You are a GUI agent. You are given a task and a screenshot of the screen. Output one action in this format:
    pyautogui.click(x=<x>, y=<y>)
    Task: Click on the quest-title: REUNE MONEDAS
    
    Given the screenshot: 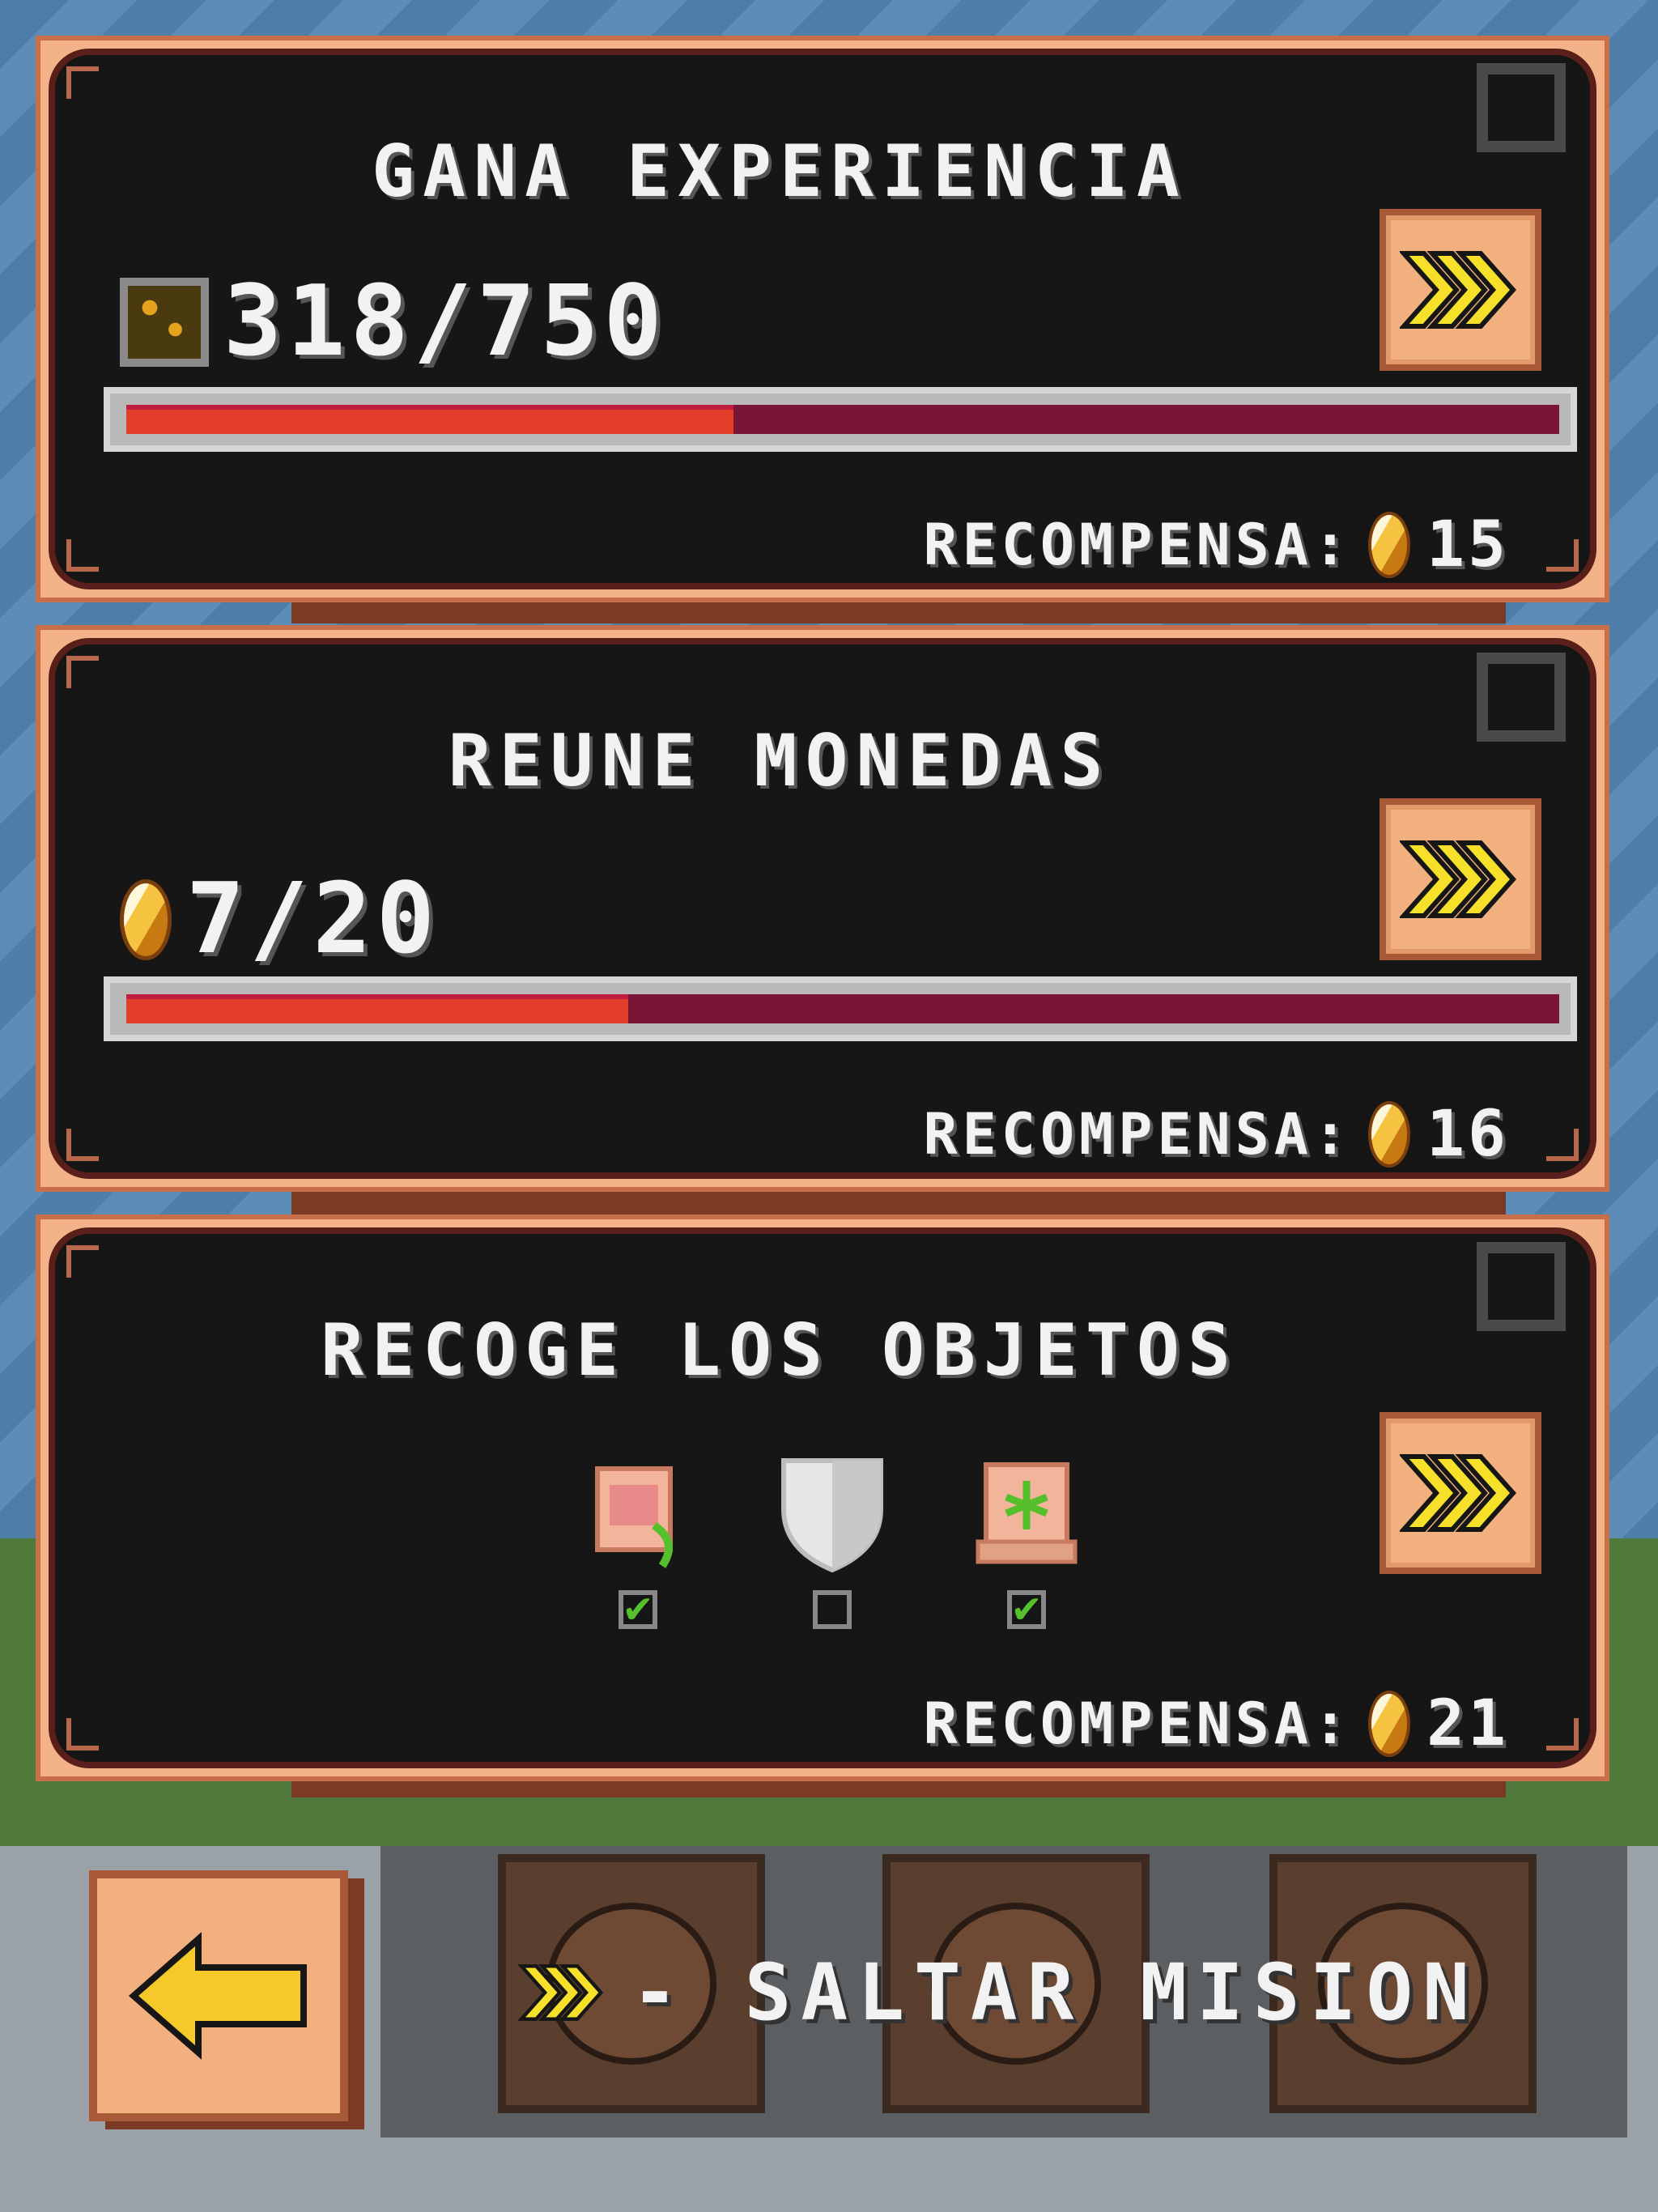 What is the action you would take?
    pyautogui.click(x=780, y=761)
    